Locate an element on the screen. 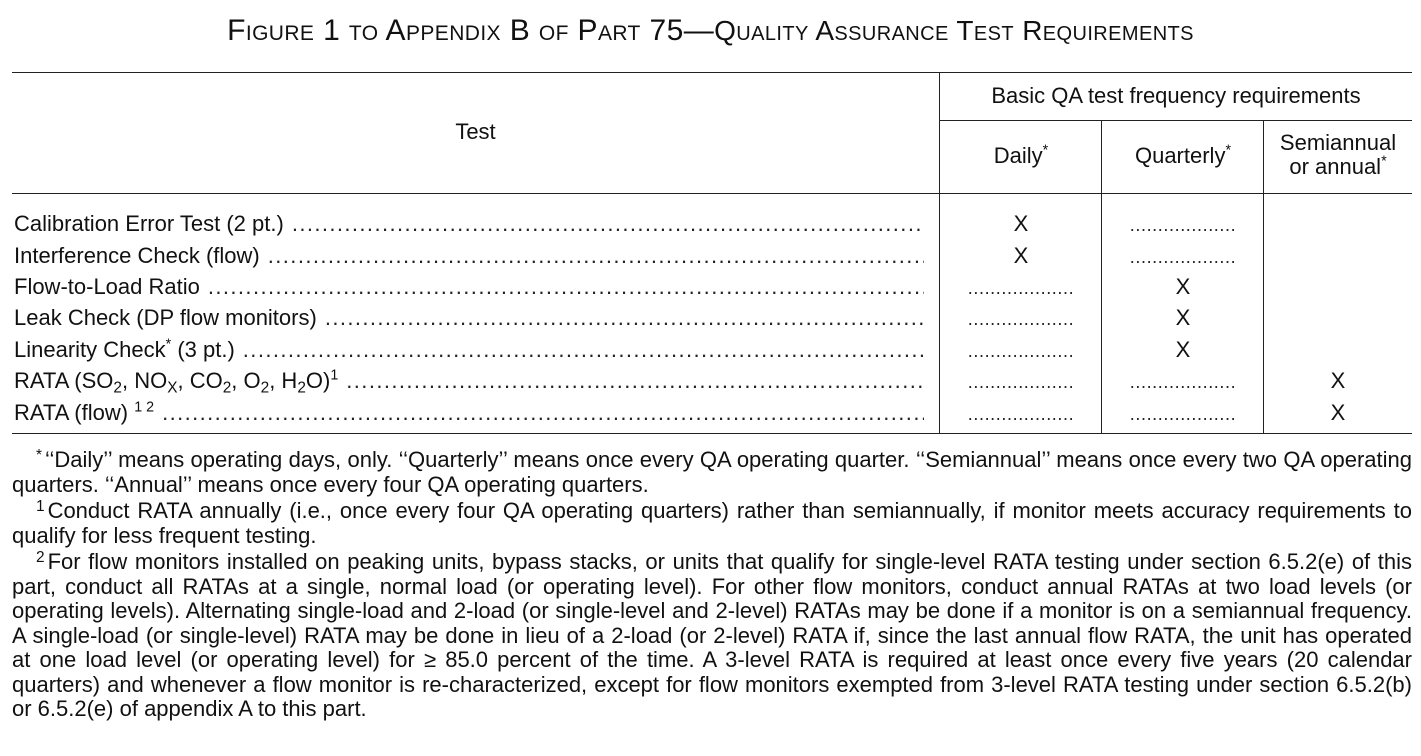 The width and height of the screenshot is (1421, 756). header-test: Test is located at coordinates (475, 131).